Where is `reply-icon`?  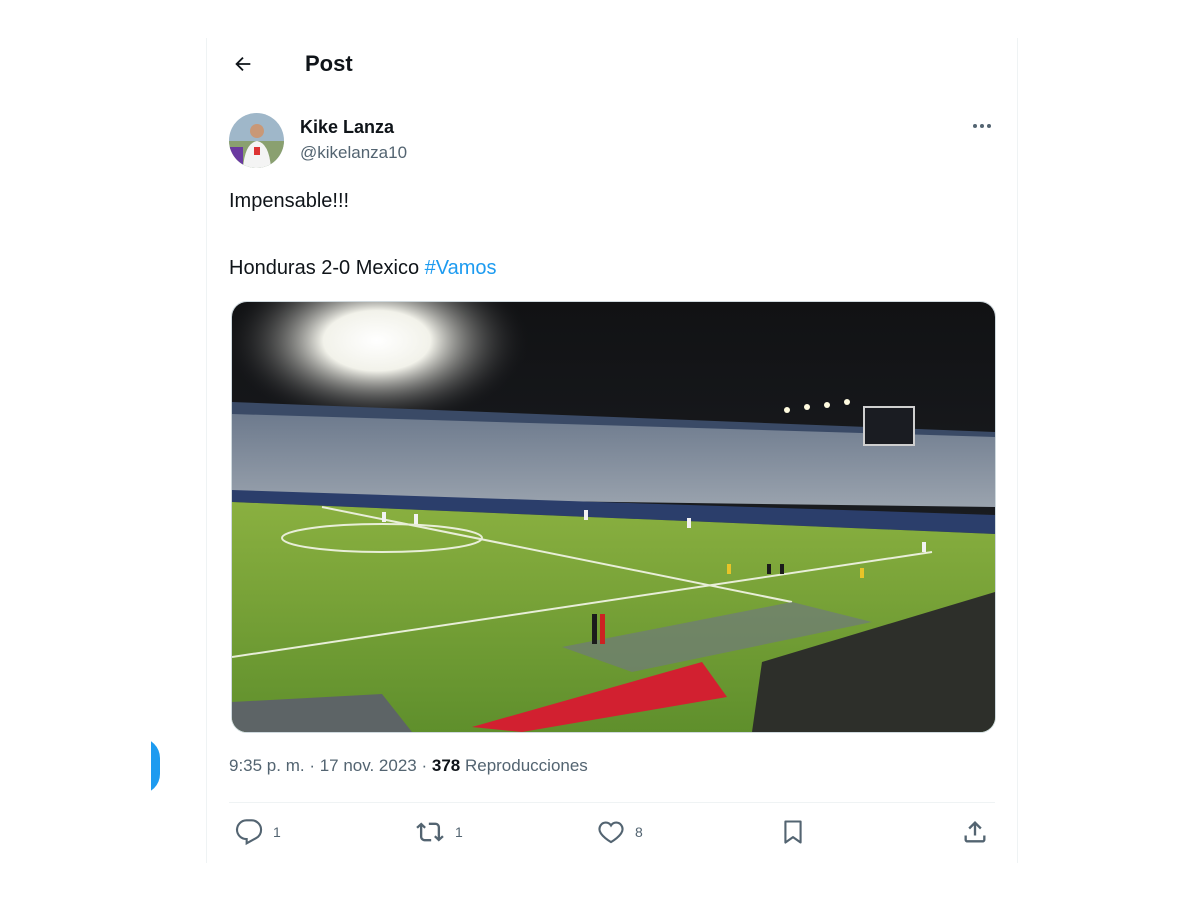
reply-icon is located at coordinates (249, 832).